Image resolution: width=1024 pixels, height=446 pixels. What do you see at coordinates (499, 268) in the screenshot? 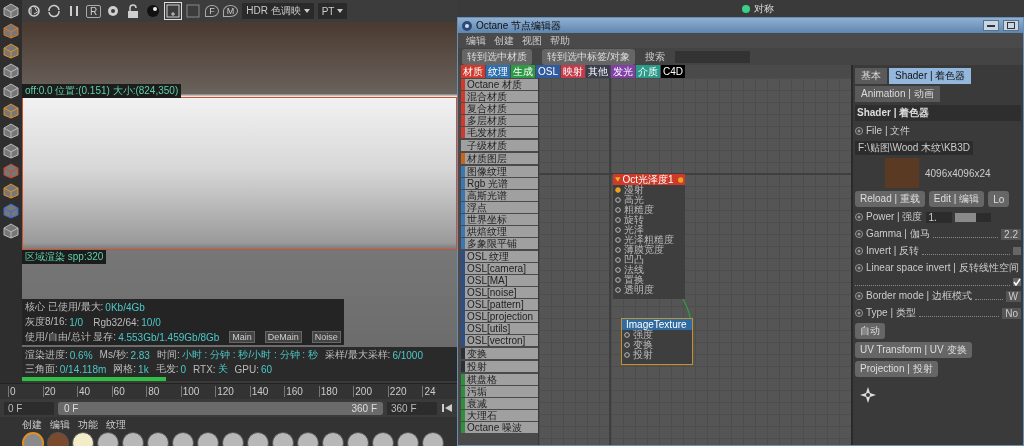
I see `node-type-item: OSL[camera]` at bounding box center [499, 268].